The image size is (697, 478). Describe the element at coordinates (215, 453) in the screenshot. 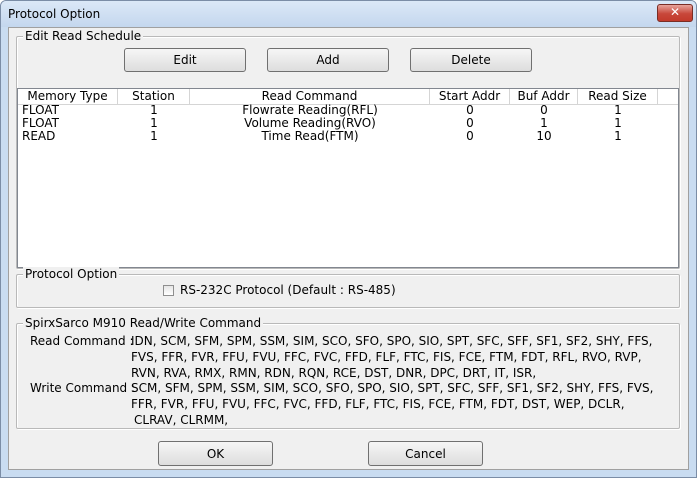

I see `ok-button: OK` at that location.